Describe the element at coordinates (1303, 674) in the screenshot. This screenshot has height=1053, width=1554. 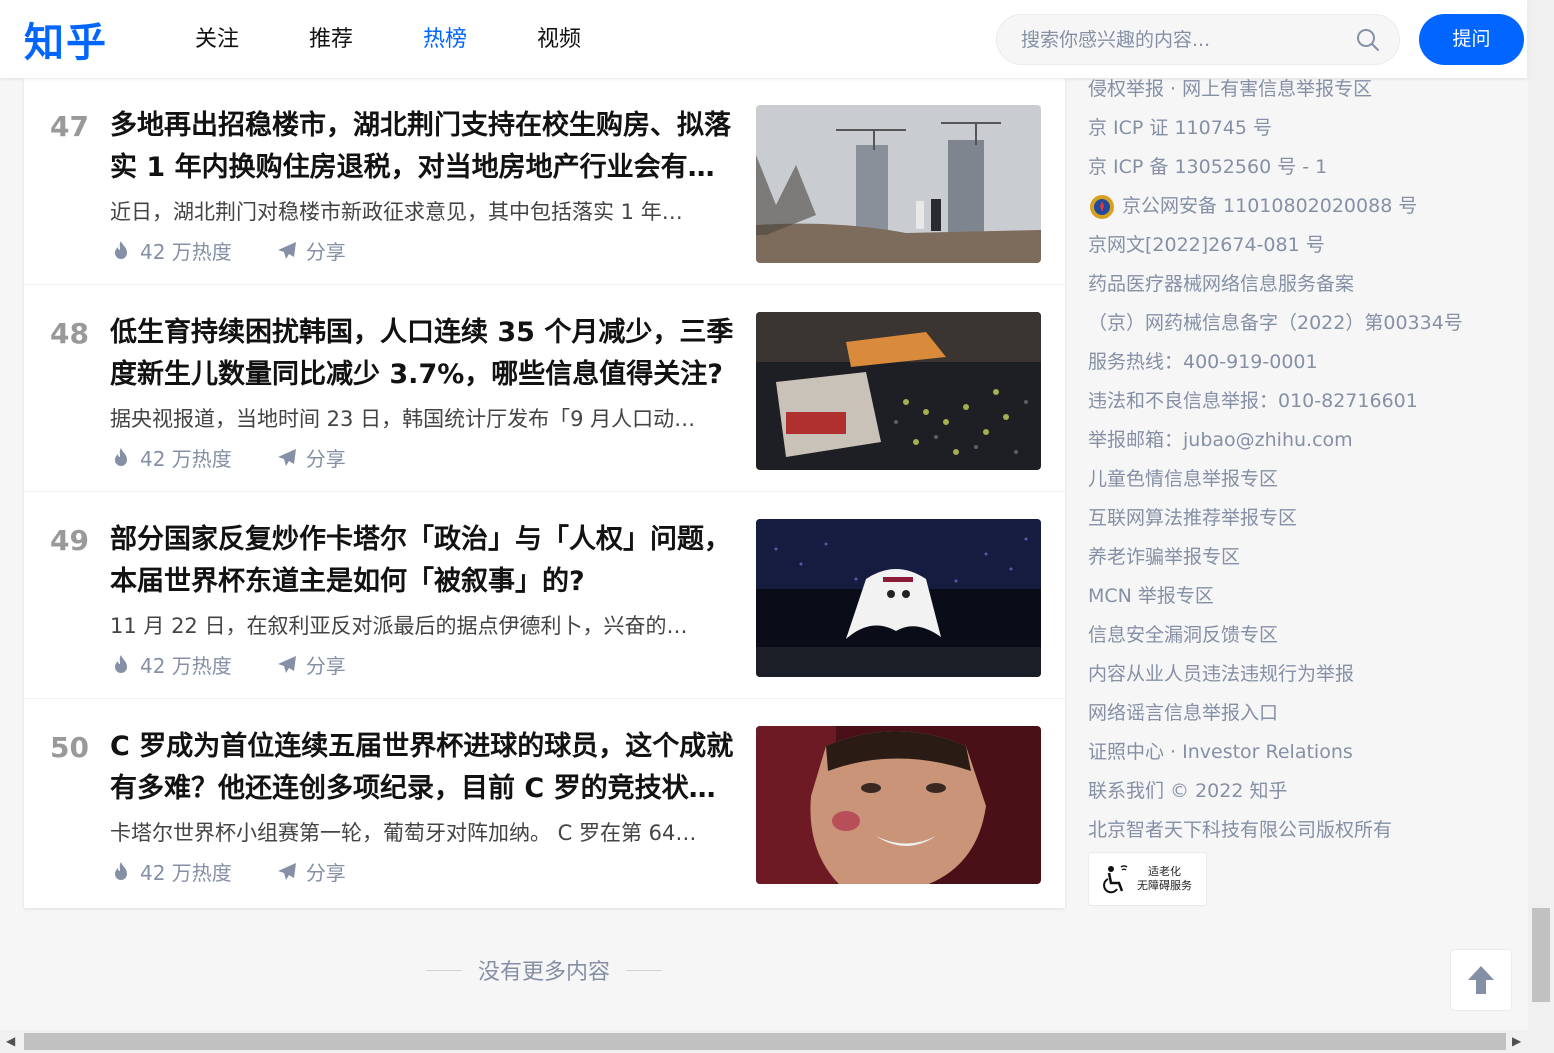
I see `footer-link: 内容从业人员违法违规行为举报` at that location.